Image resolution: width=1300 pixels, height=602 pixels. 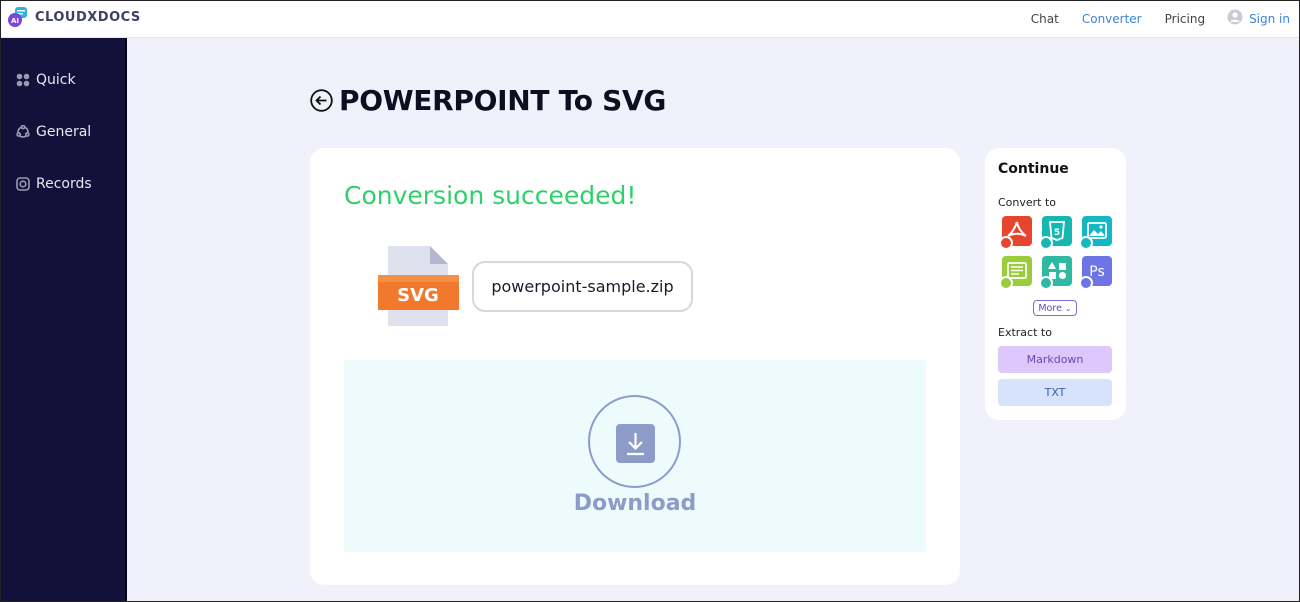 I want to click on format-document, so click(x=1015, y=273).